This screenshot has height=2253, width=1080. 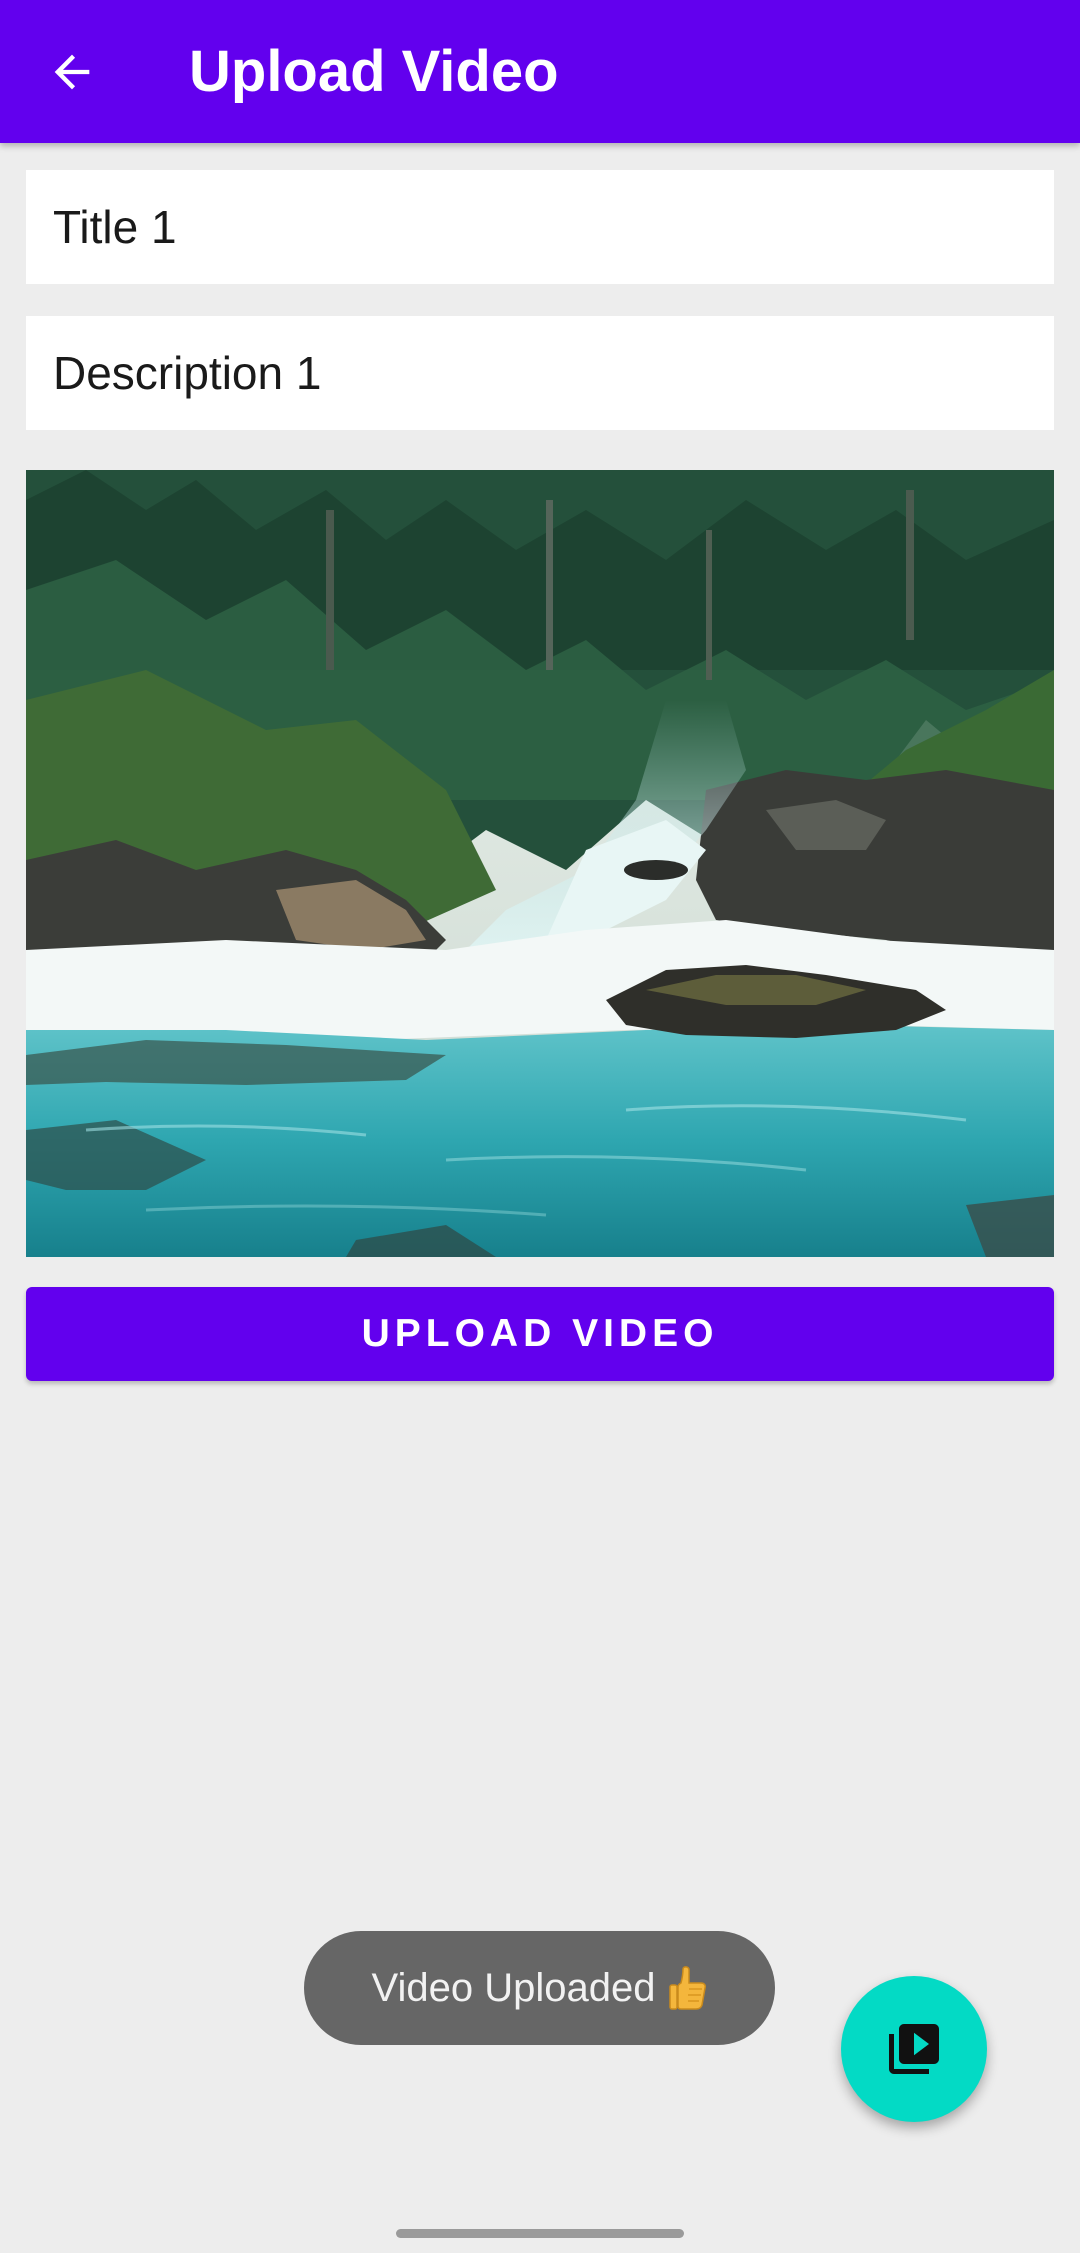 I want to click on description-input, so click(x=553, y=373).